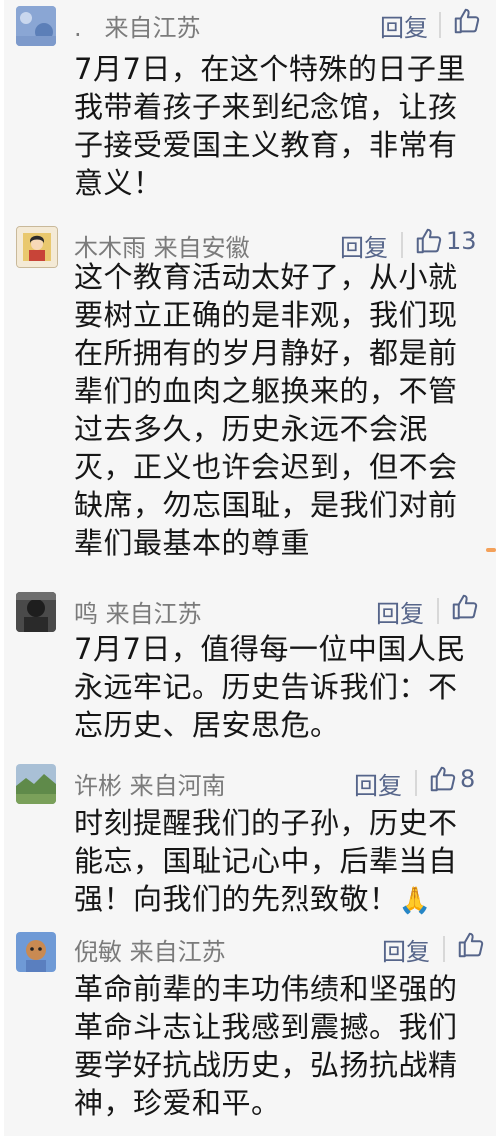 The image size is (500, 1139). I want to click on comment-text: 时刻提醒我们的子孙，历史不 能忘，国耻记心中，后辈当自 强！向我们的先烈致敬！🙏, so click(274, 862).